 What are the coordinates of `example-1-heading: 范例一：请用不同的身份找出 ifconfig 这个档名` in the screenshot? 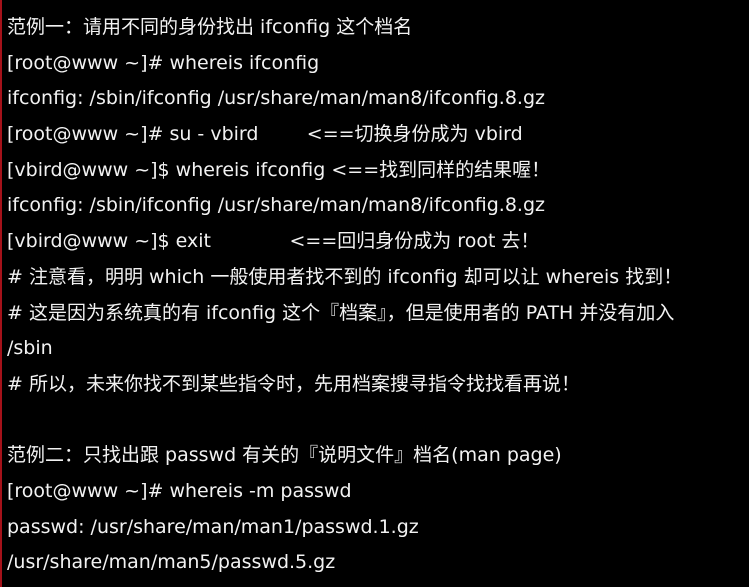 It's located at (210, 27).